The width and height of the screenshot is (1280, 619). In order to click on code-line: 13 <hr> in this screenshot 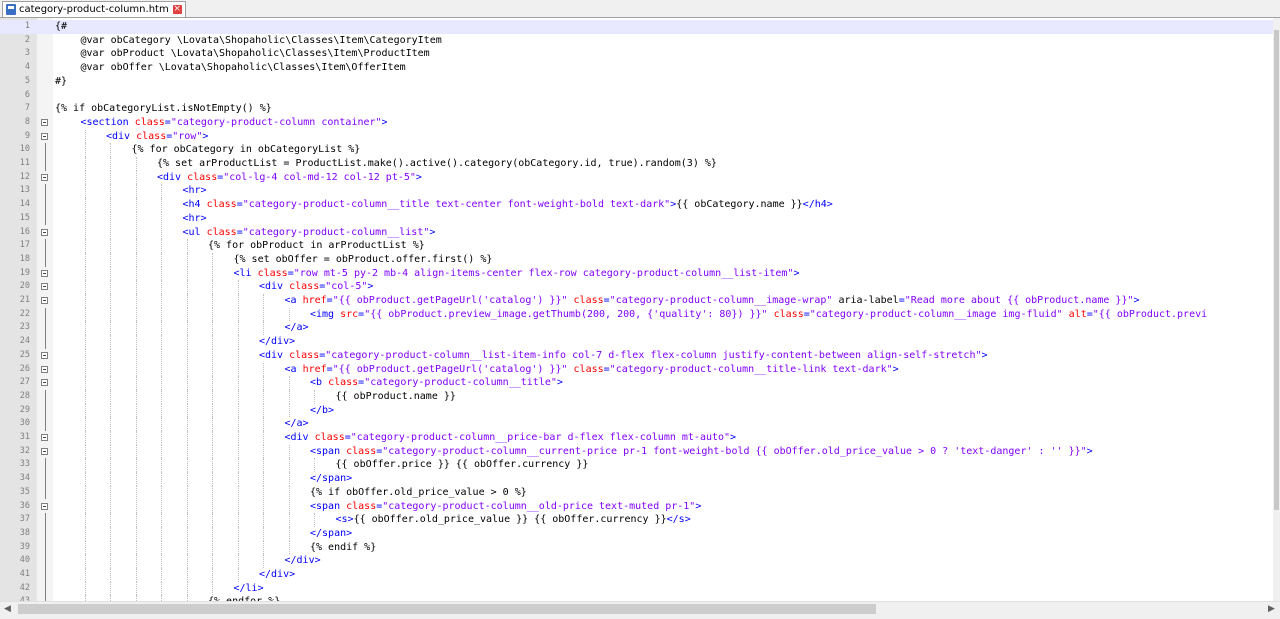, I will do `click(636, 191)`.